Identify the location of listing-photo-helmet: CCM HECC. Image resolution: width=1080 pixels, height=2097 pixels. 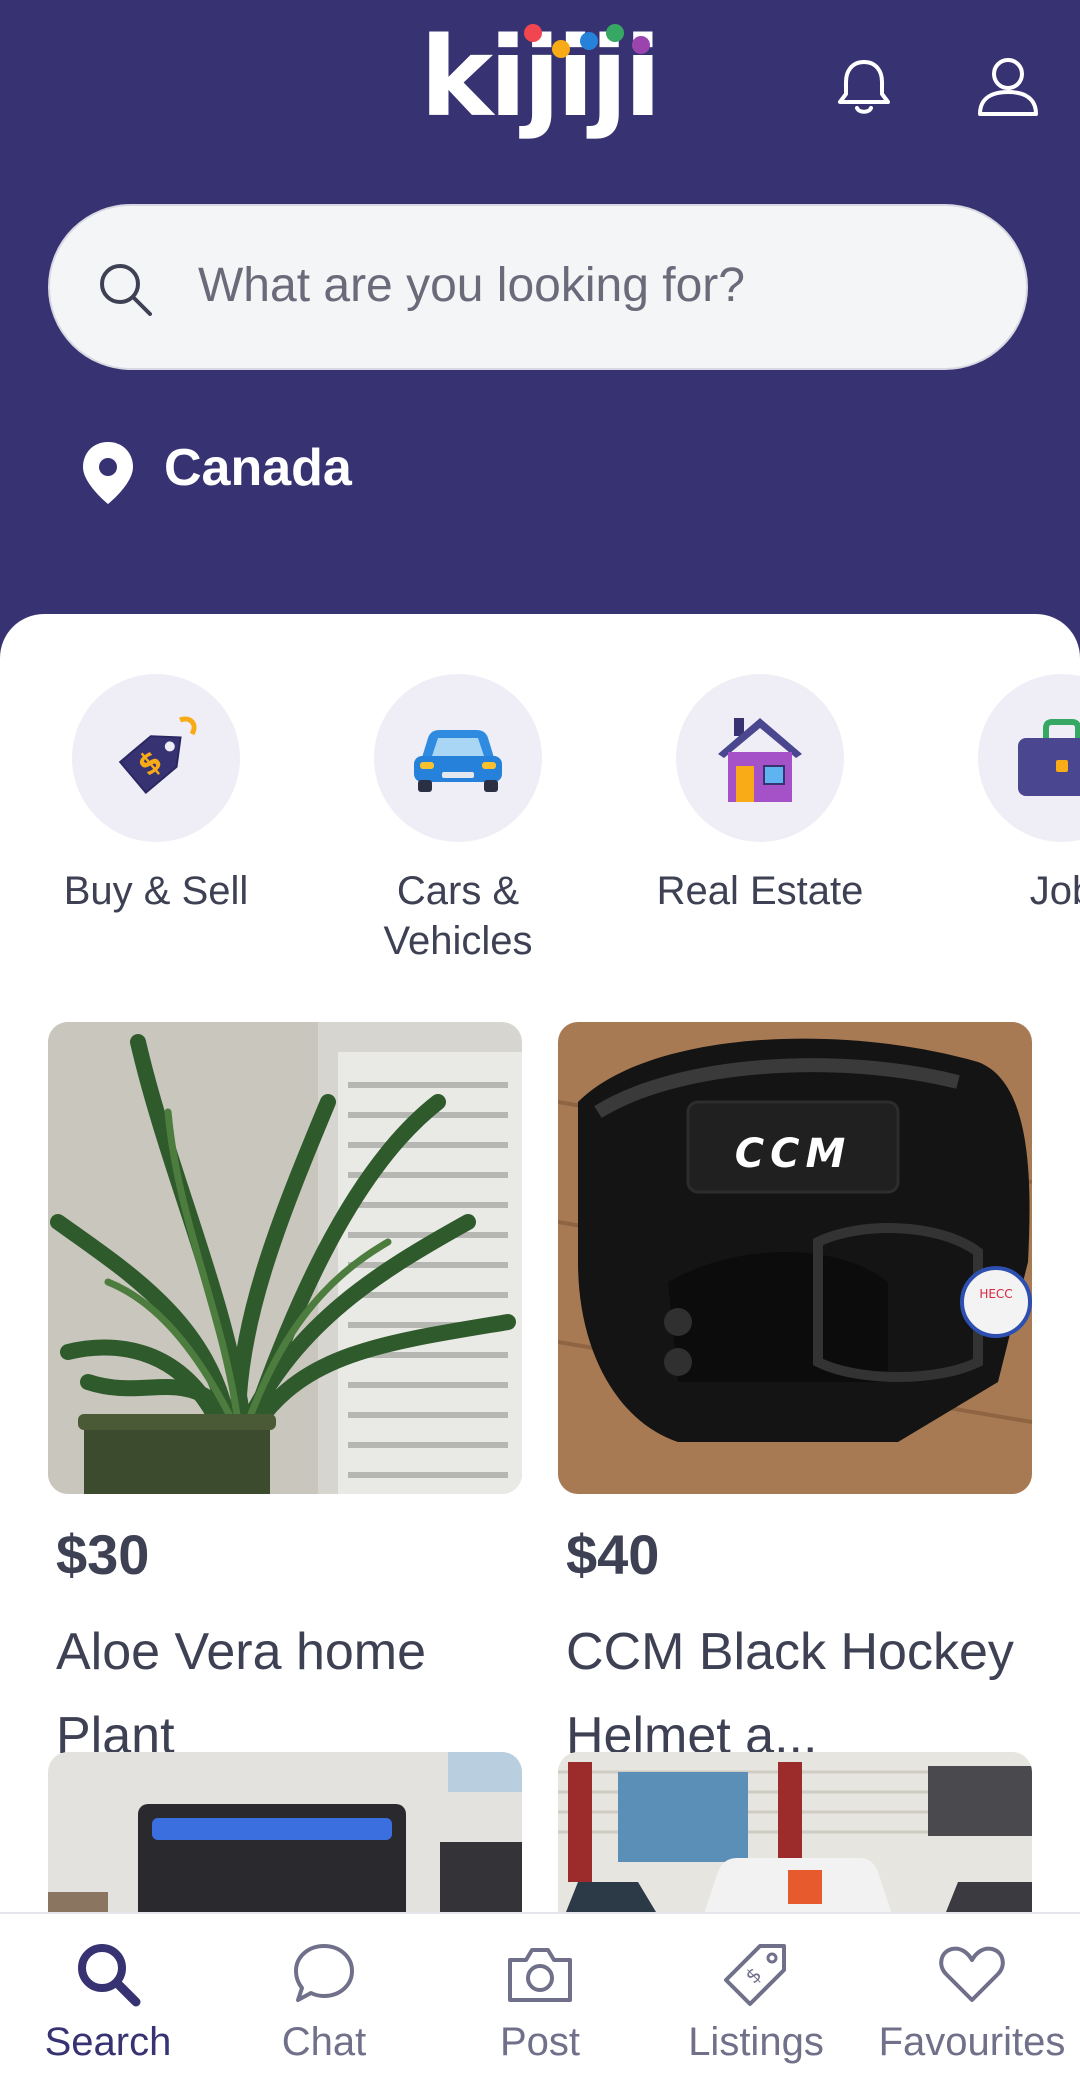
(795, 1258).